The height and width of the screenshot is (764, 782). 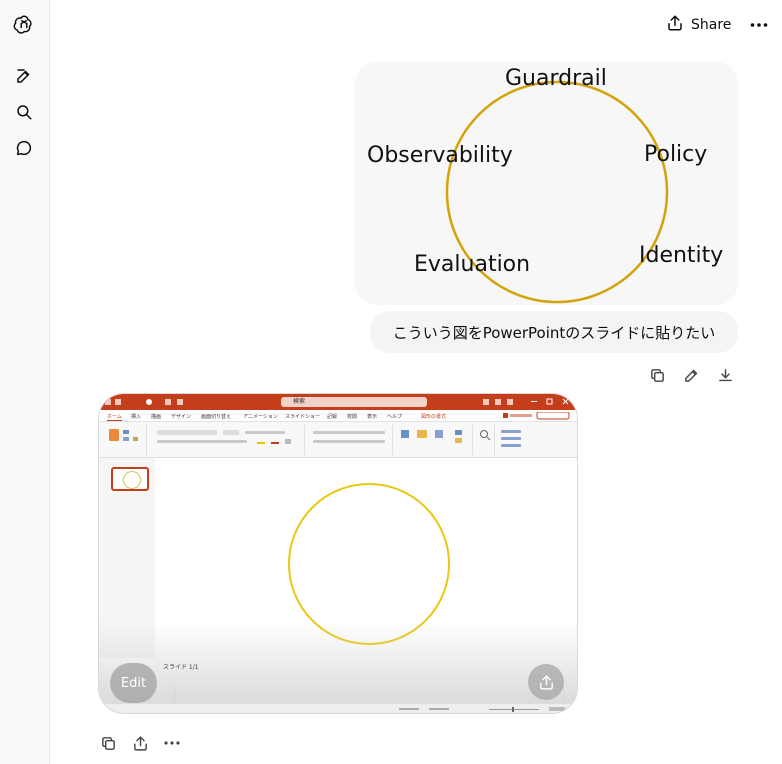 What do you see at coordinates (350, 440) in the screenshot?
I see `pp-group-paragraph` at bounding box center [350, 440].